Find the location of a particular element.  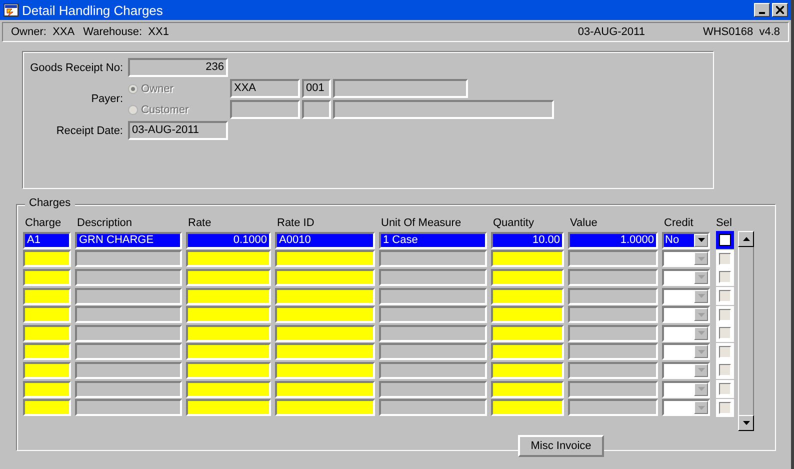

table-cell: 0.1000 is located at coordinates (228, 240).